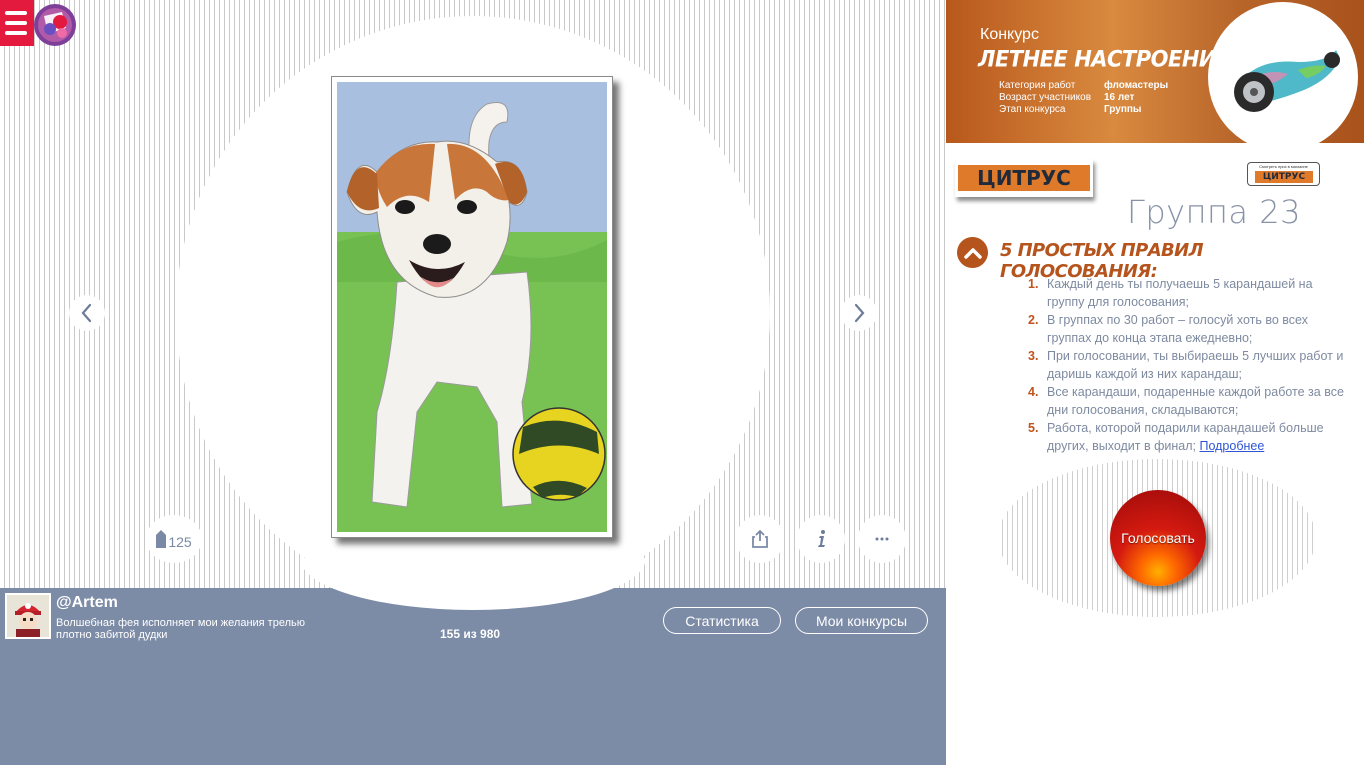 The image size is (1364, 765). Describe the element at coordinates (1123, 109) in the screenshot. I see `info-value: Группы` at that location.